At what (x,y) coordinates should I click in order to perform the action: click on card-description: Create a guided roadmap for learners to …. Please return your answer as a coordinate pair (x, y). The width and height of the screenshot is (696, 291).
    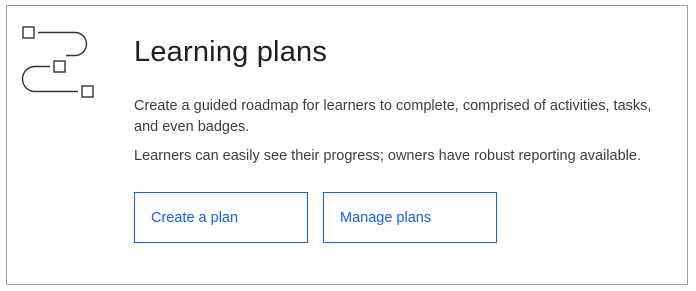
    Looking at the image, I should click on (393, 116).